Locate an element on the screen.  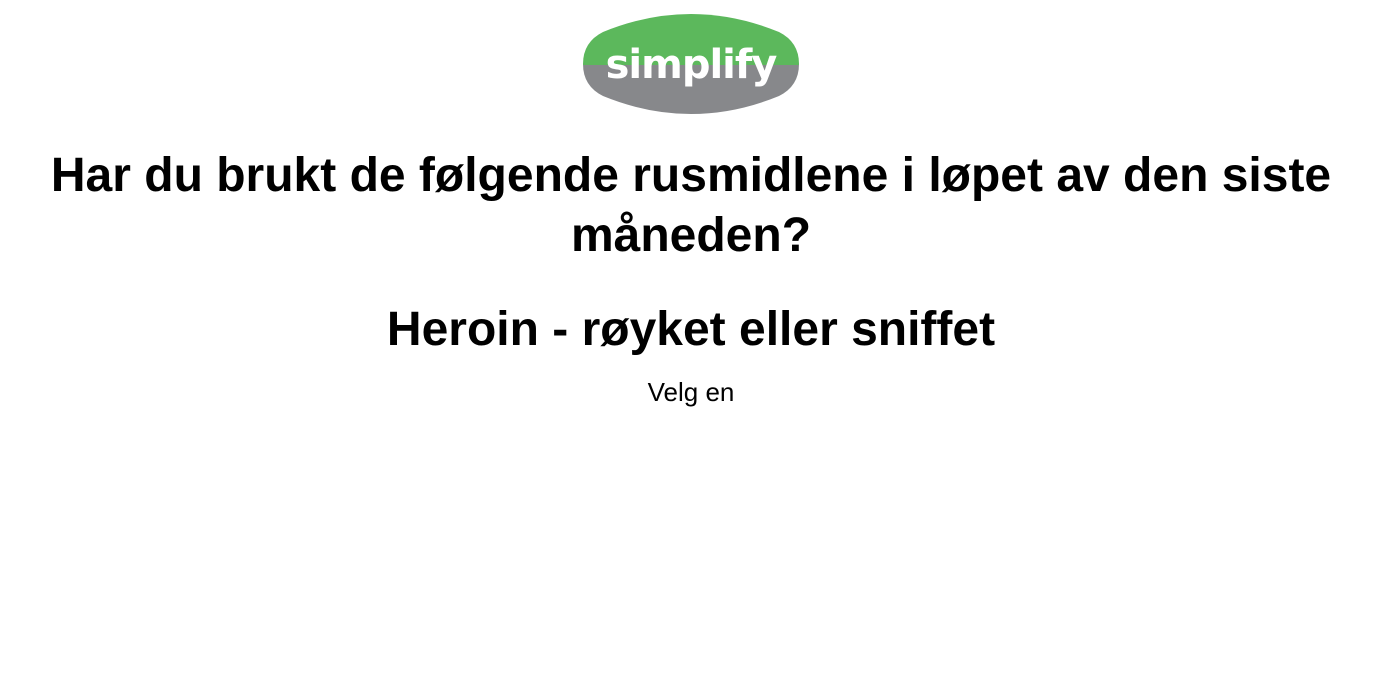
simplify-logo: simplify is located at coordinates (691, 64).